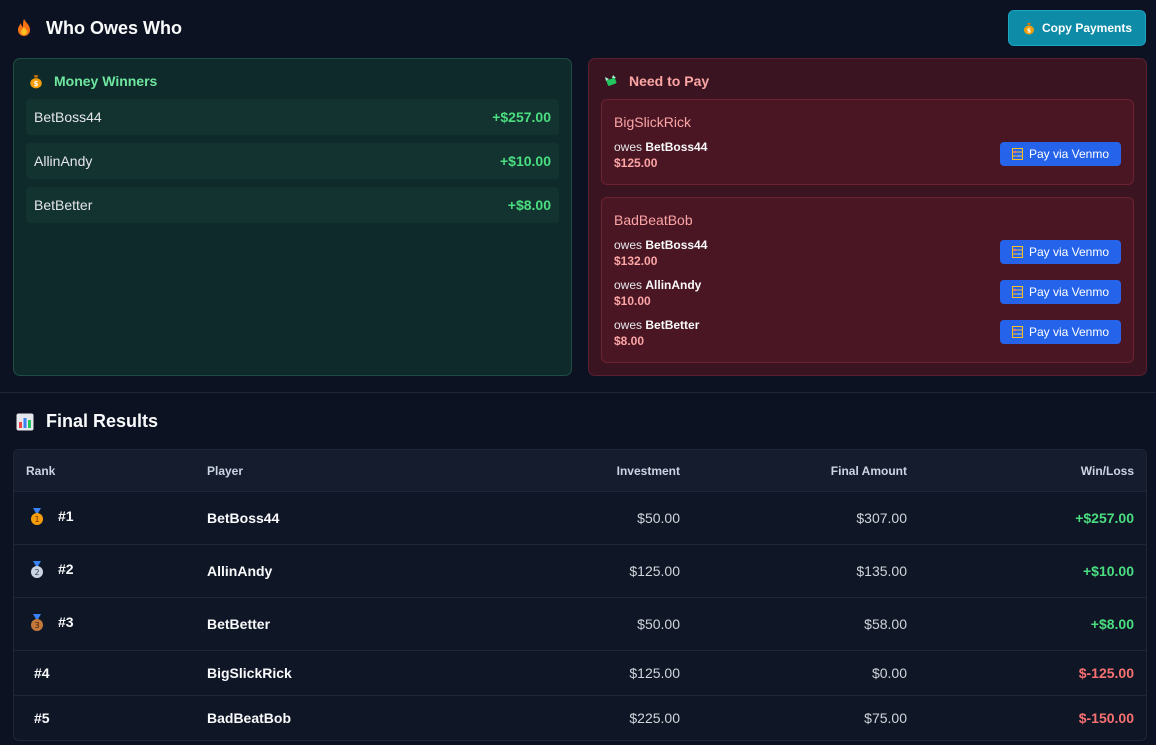 The image size is (1156, 745). Describe the element at coordinates (653, 122) in the screenshot. I see `debtor-name: BigSlickRick` at that location.